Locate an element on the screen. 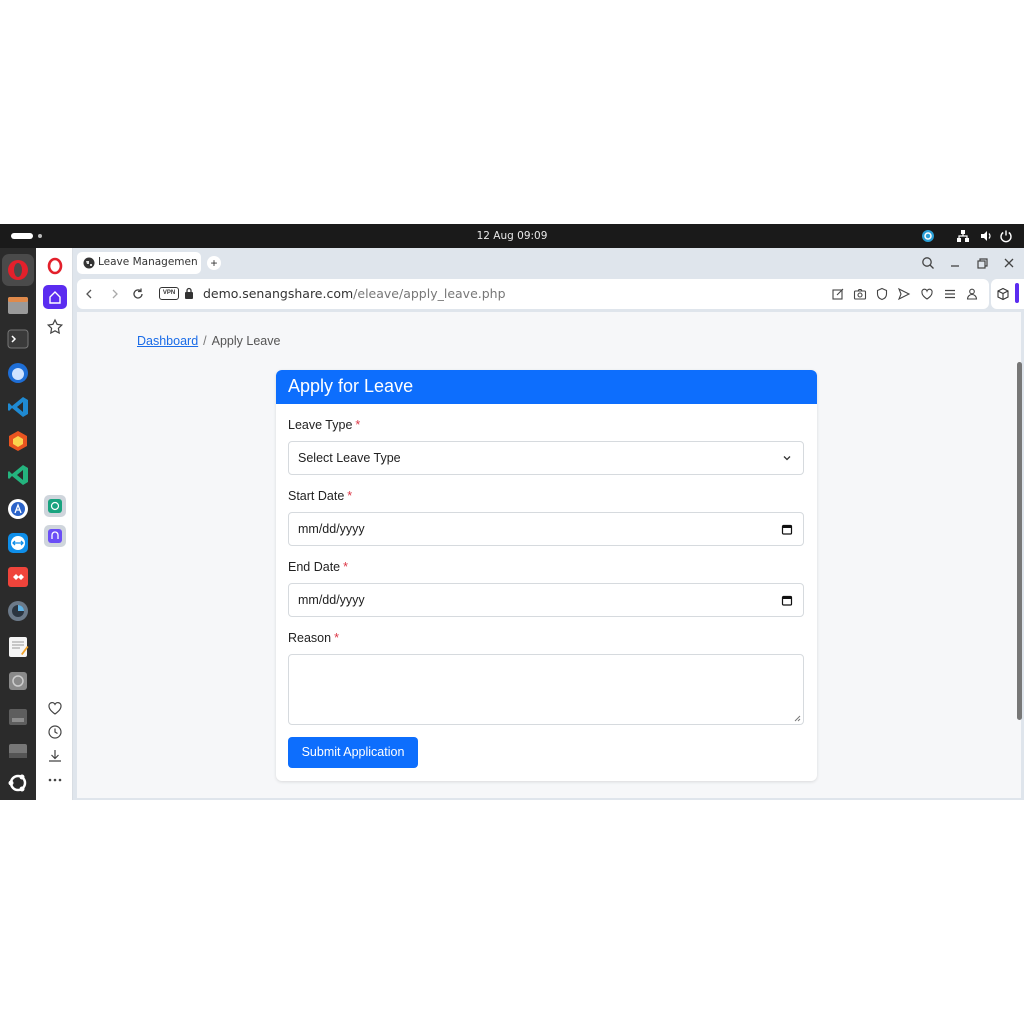 The image size is (1024, 1024). back-icon is located at coordinates (89, 294).